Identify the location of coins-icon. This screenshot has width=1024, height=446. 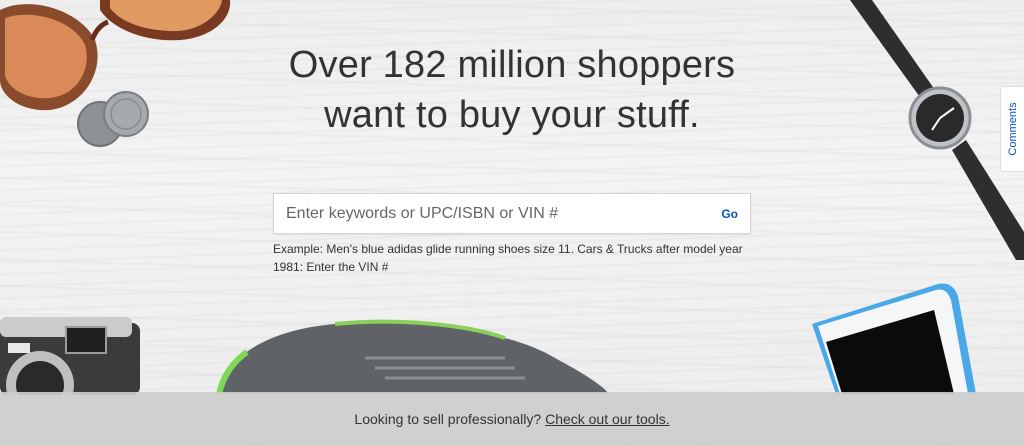
(113, 119).